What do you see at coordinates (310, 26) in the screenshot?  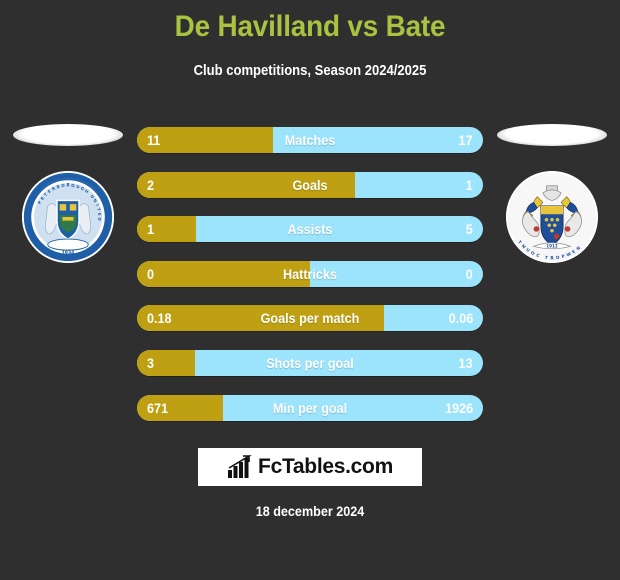 I see `page-title: De Havilland vs Bate` at bounding box center [310, 26].